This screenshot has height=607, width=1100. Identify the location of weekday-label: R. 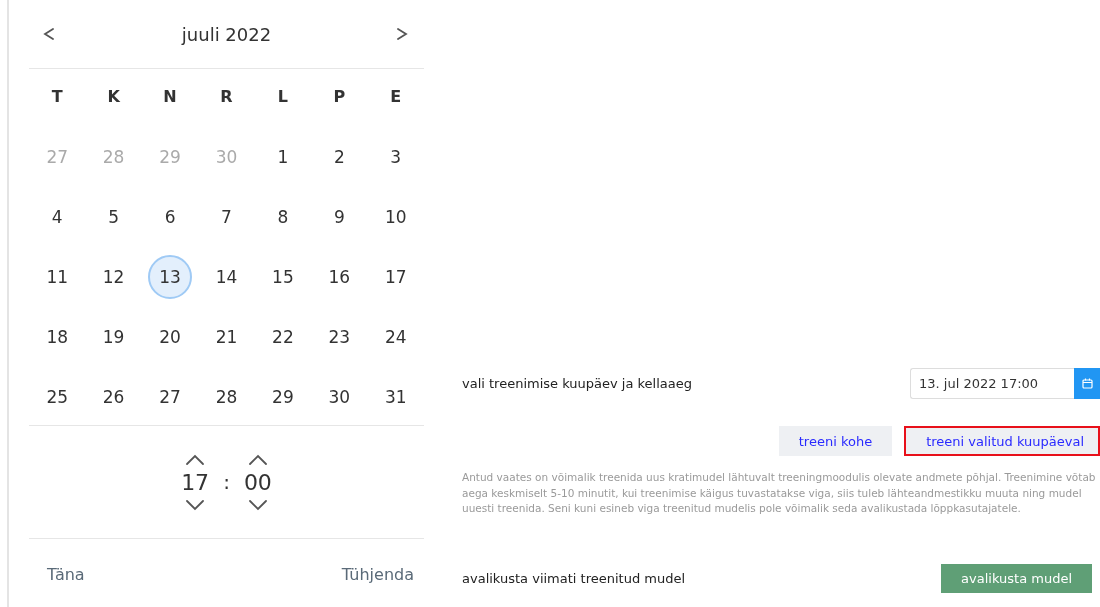
(226, 96).